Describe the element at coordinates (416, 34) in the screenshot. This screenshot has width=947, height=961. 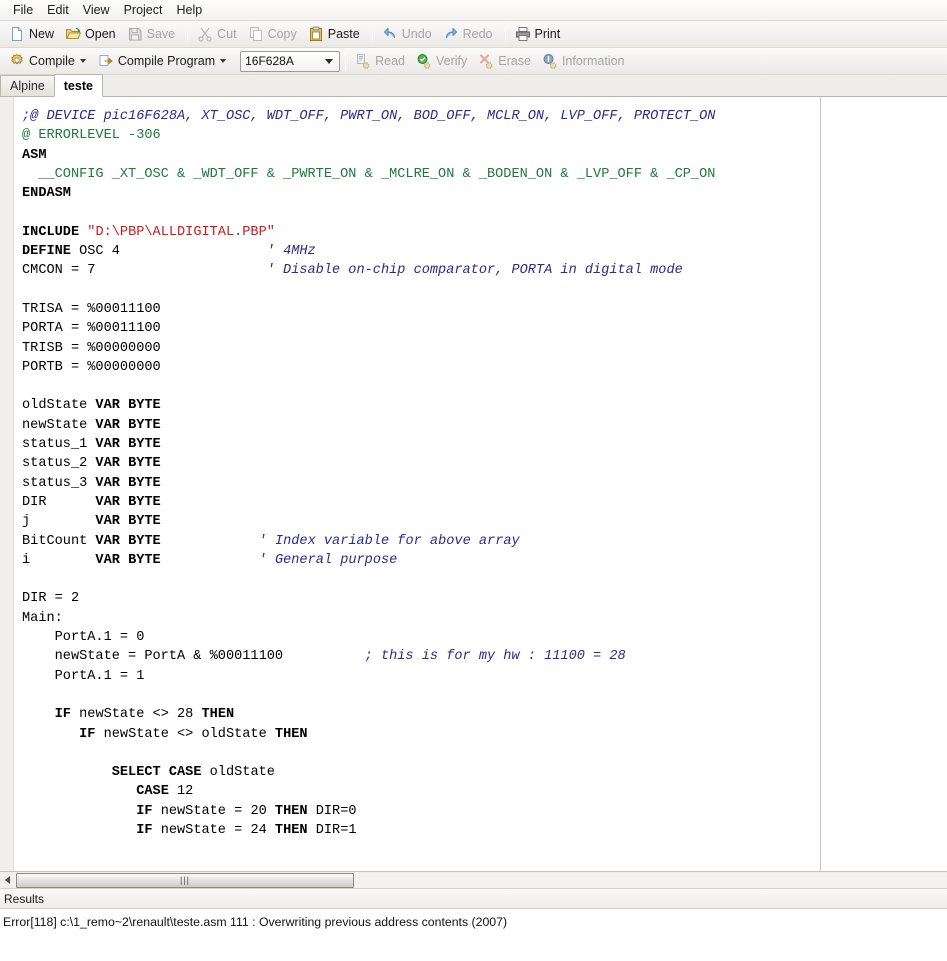
I see `undo-button-label: Undo` at that location.